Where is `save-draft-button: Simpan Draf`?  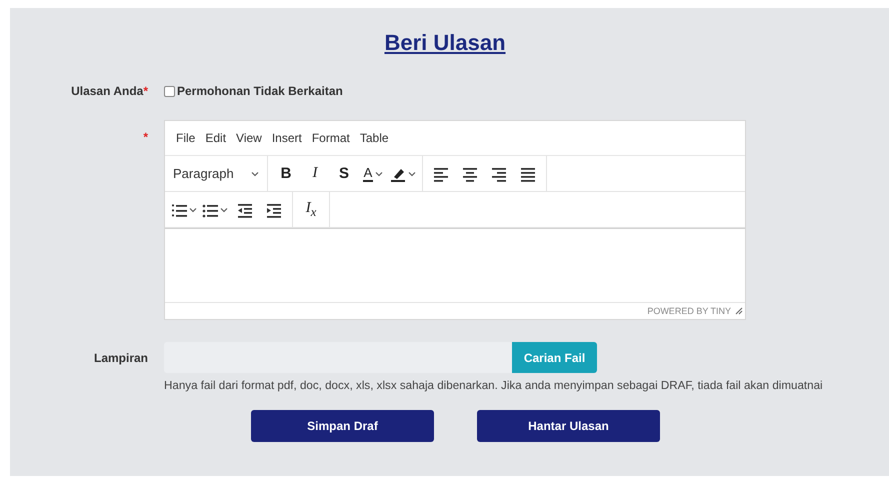
save-draft-button: Simpan Draf is located at coordinates (342, 426).